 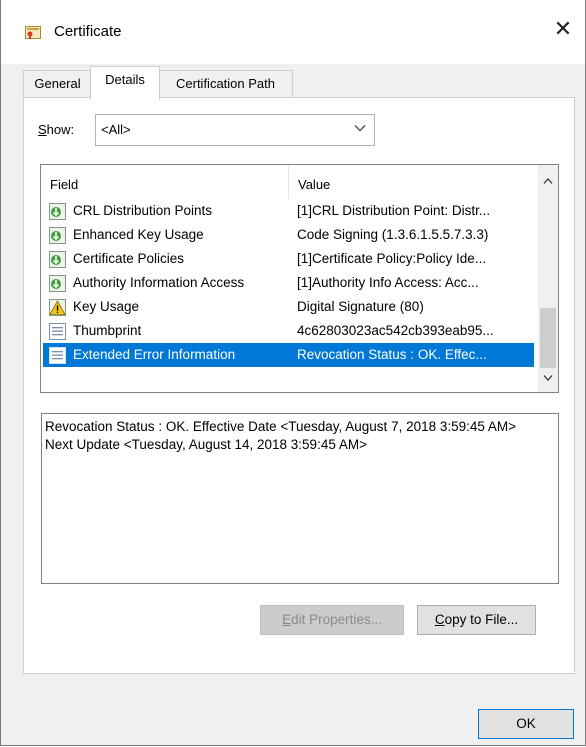 I want to click on field-value: Digital Signature (80), so click(x=360, y=306).